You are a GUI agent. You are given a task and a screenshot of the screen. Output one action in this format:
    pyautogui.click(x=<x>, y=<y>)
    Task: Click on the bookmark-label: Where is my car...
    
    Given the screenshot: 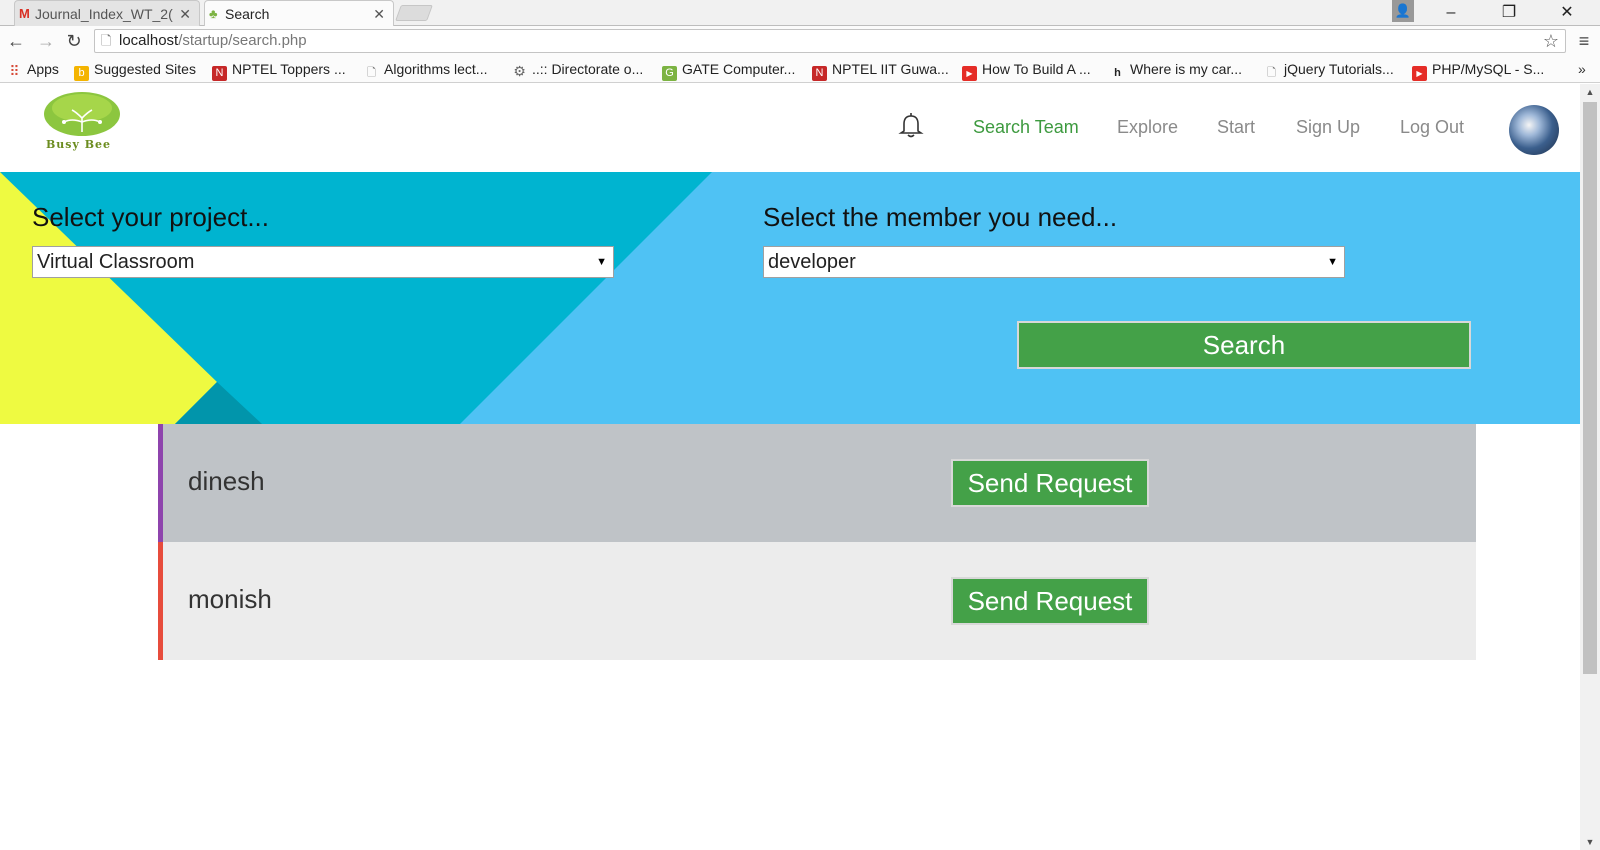 What is the action you would take?
    pyautogui.click(x=1186, y=69)
    